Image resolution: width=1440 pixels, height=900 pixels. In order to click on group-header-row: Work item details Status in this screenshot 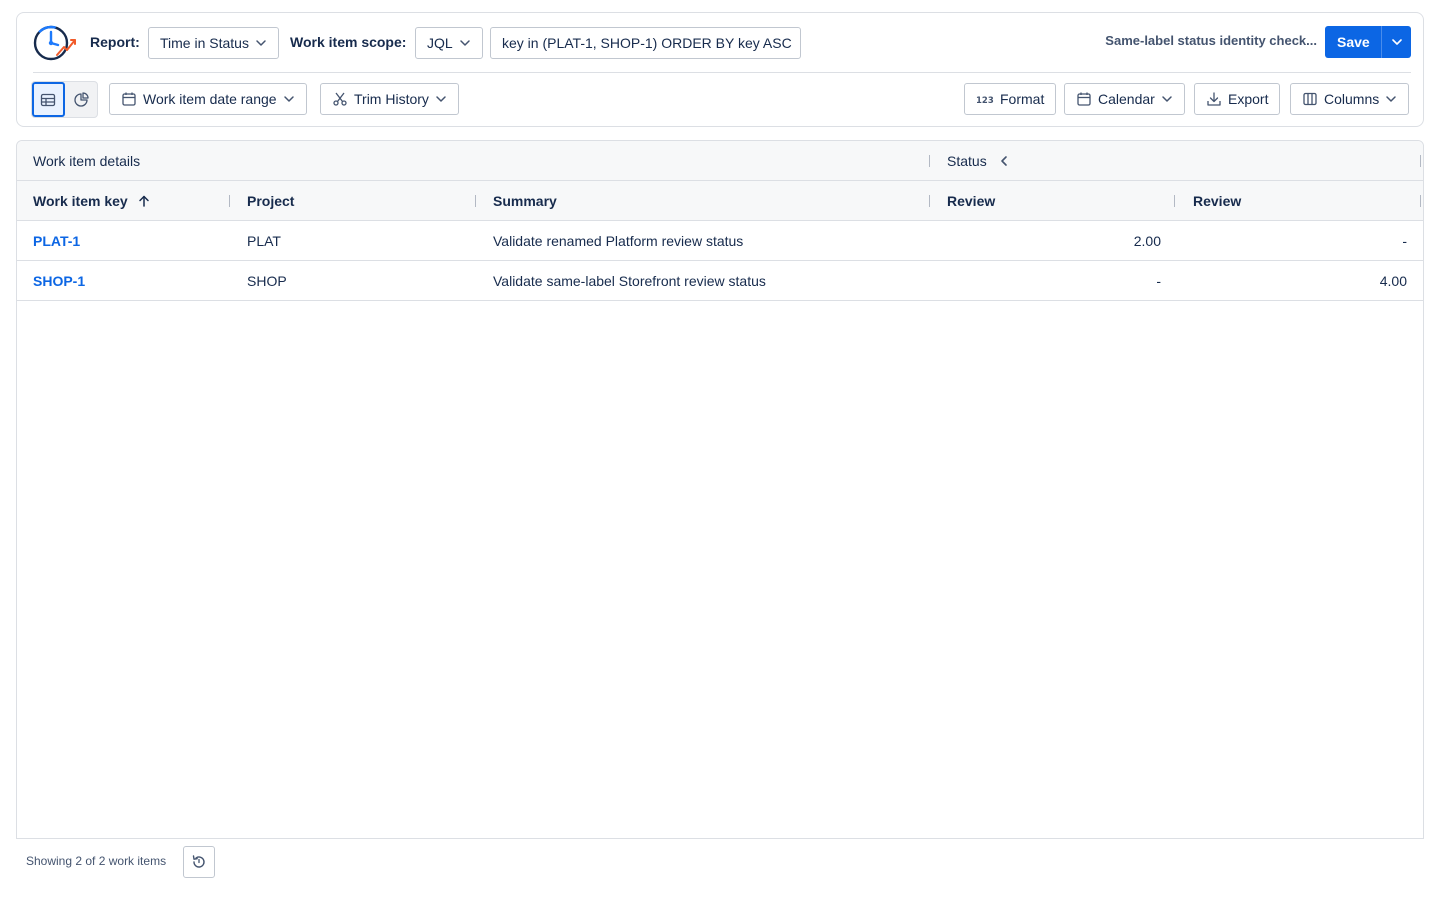, I will do `click(720, 161)`.